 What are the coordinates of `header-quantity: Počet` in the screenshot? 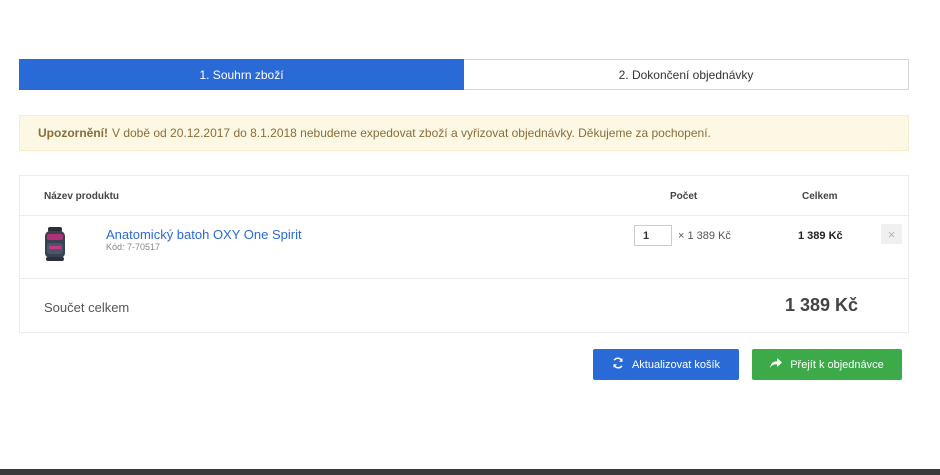 It's located at (684, 196).